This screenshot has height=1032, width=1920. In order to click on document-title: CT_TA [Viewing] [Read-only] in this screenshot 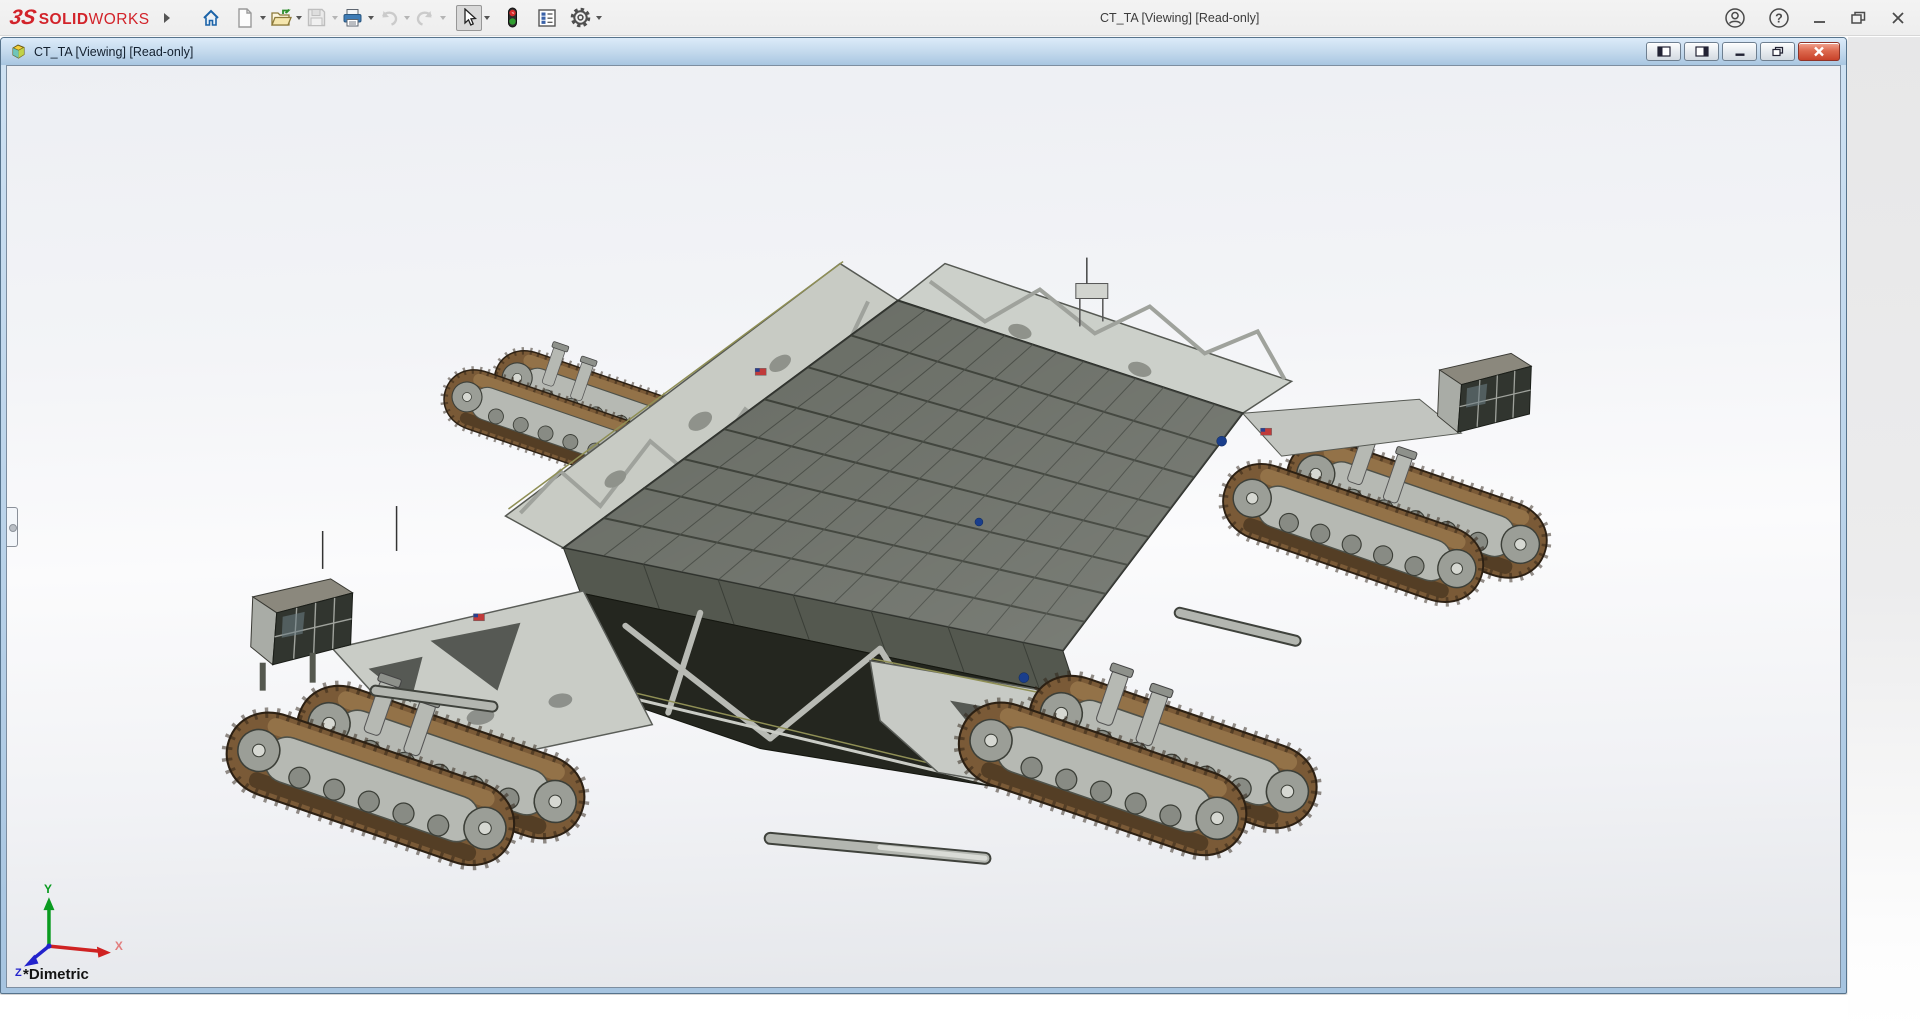, I will do `click(114, 51)`.